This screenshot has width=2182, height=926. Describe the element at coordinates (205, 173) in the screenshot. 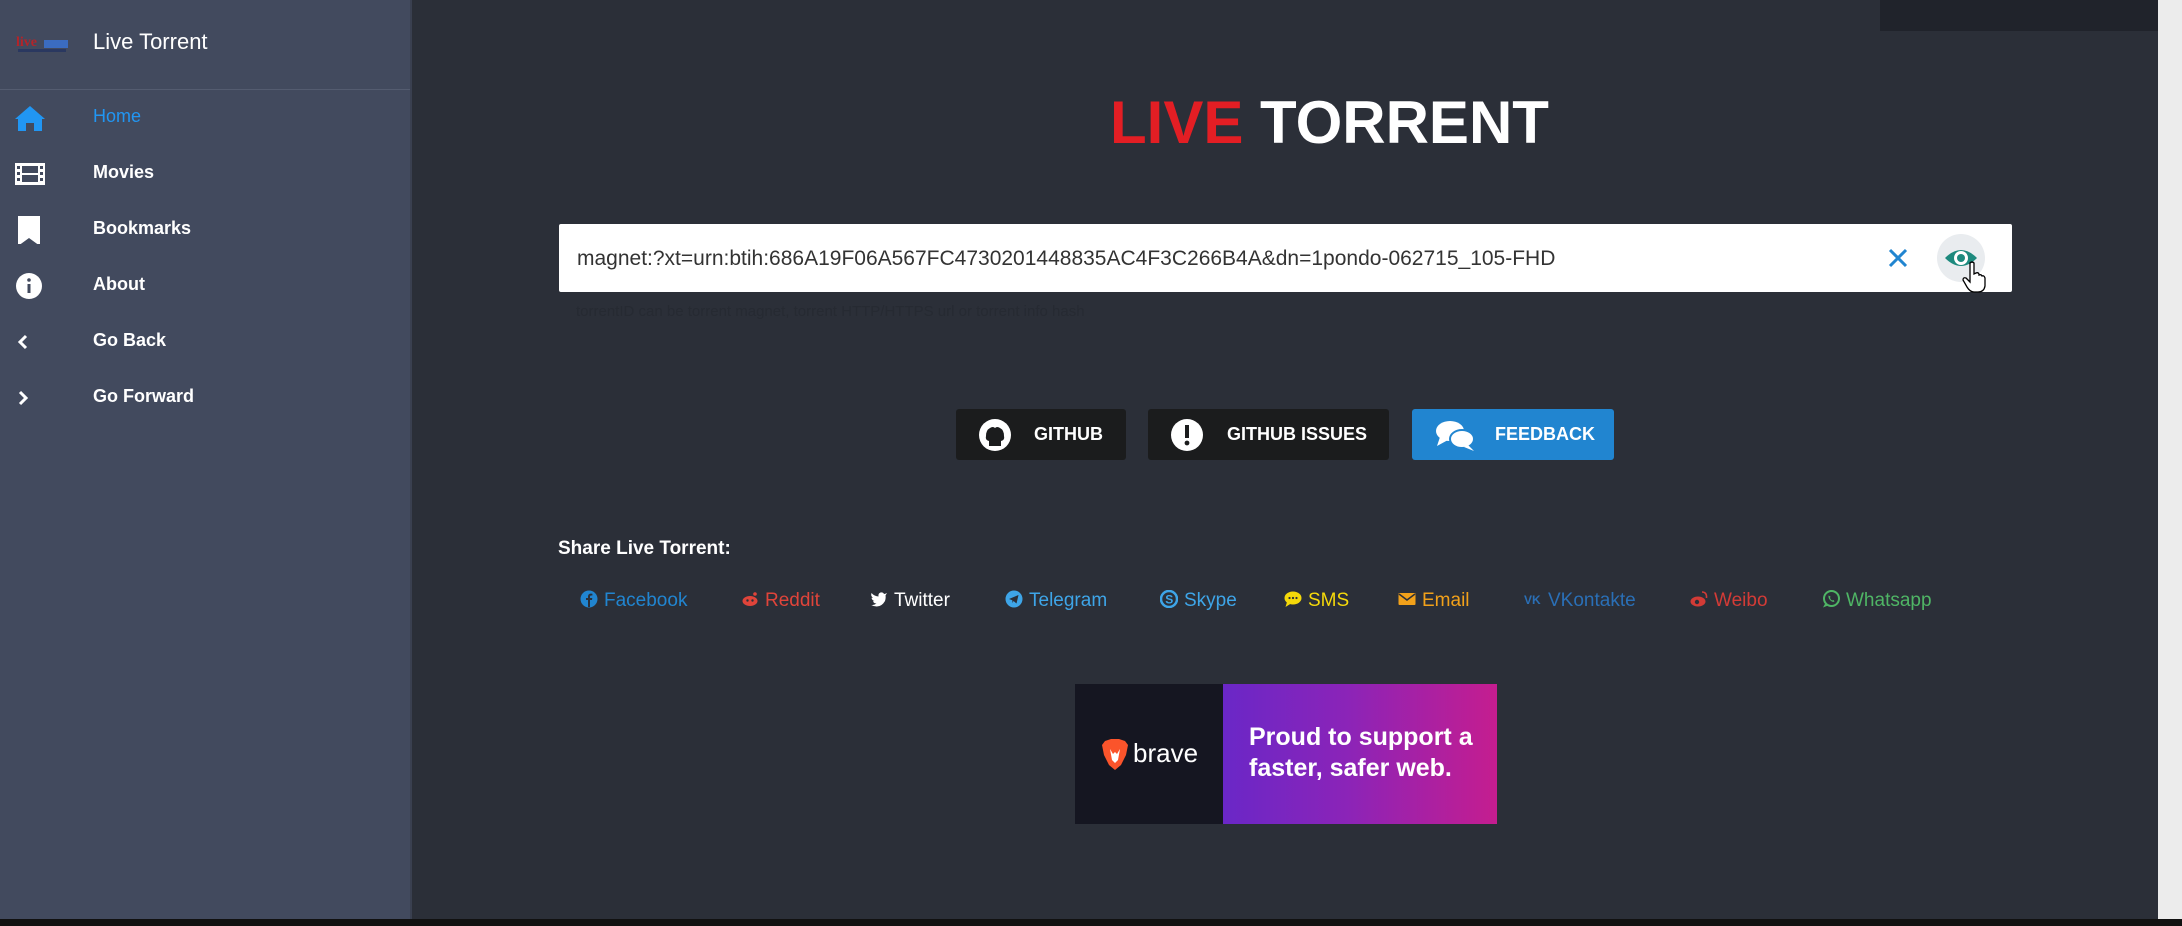

I see `sidebar-item-movies: Movies` at that location.